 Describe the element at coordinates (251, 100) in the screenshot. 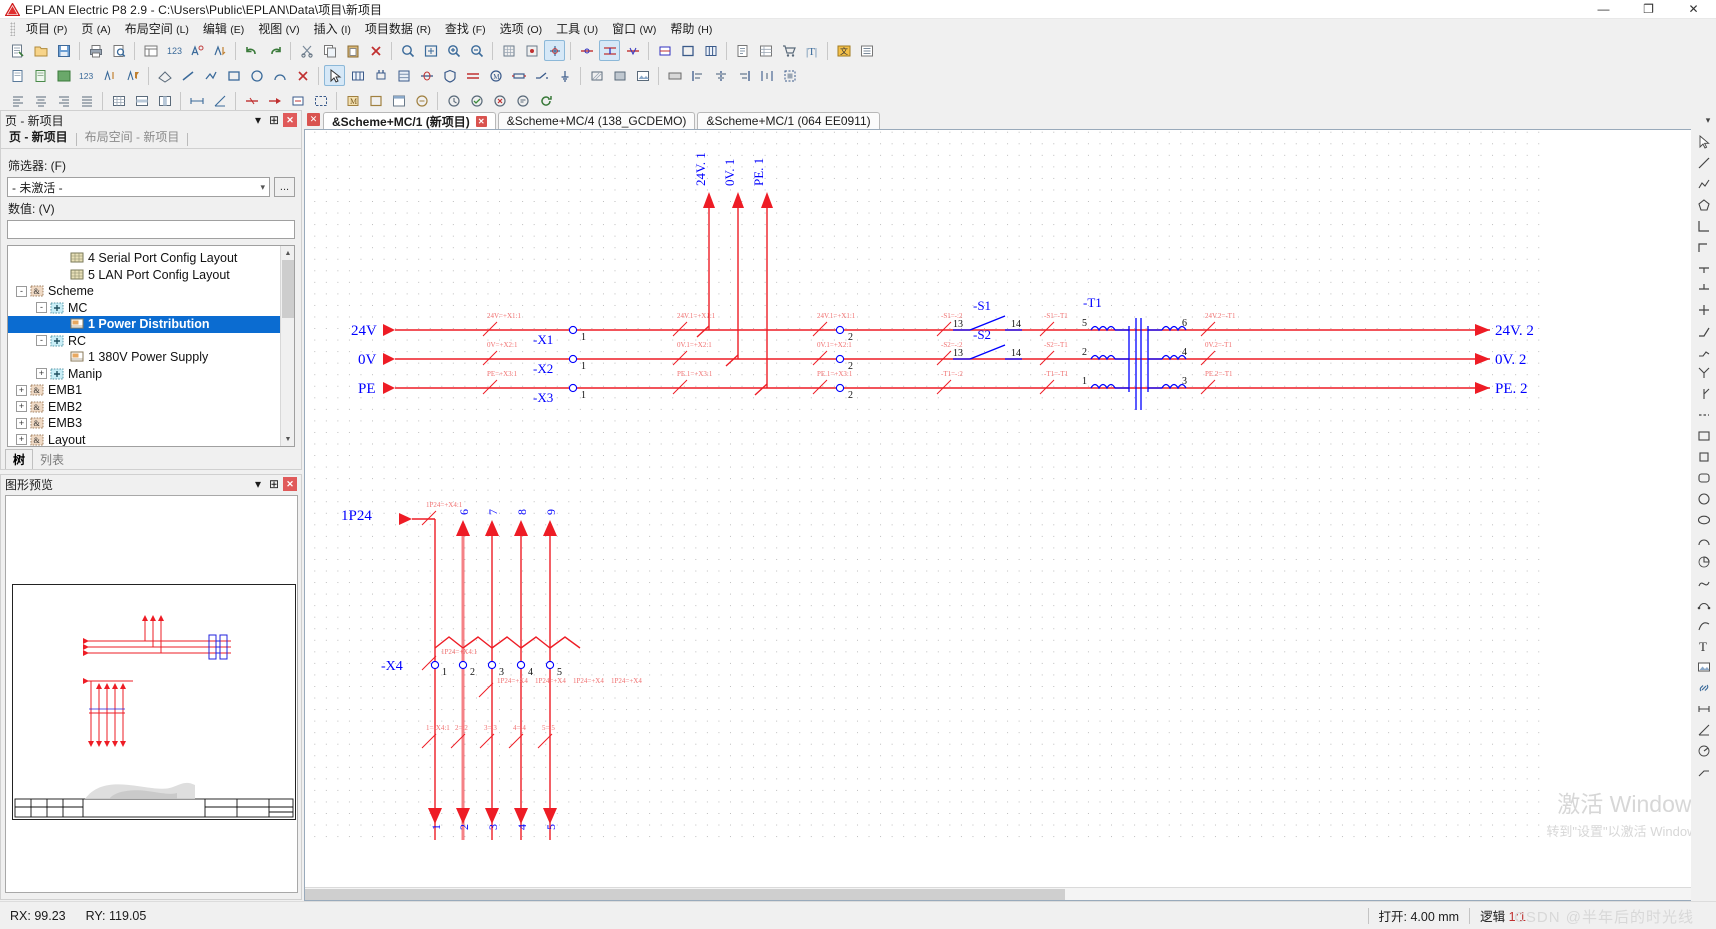

I see `connection-definition-icon` at that location.